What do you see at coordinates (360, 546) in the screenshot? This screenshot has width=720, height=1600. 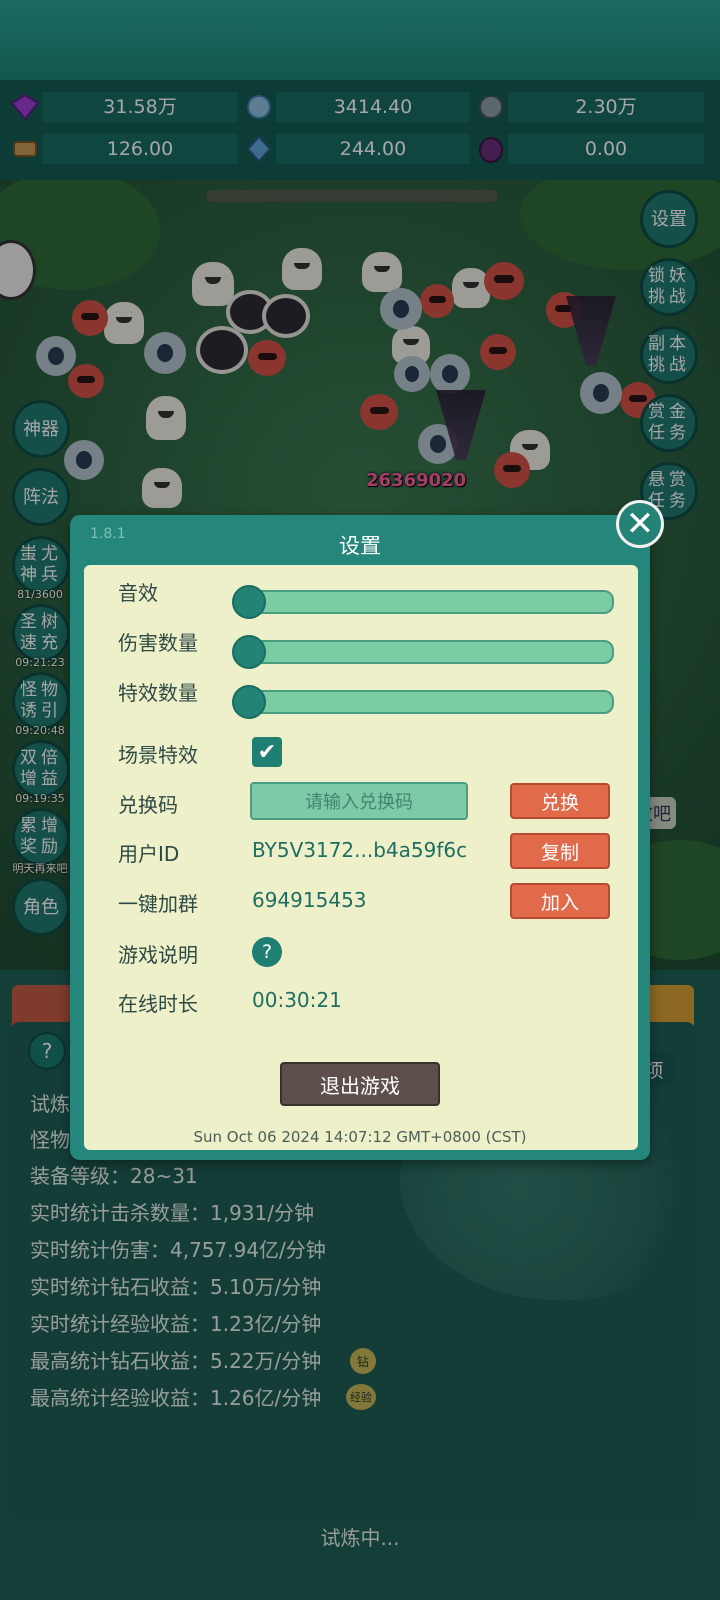 I see `dialog-title: 设置` at bounding box center [360, 546].